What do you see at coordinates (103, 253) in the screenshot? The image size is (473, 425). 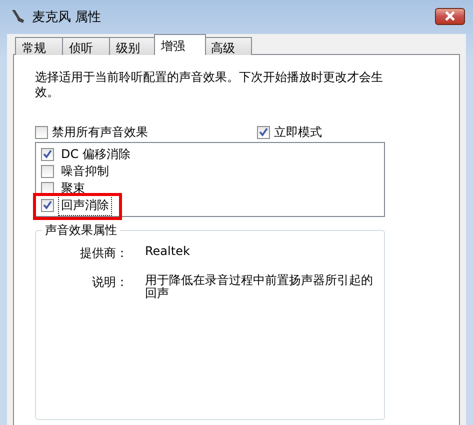 I see `property-label: 提供商：` at bounding box center [103, 253].